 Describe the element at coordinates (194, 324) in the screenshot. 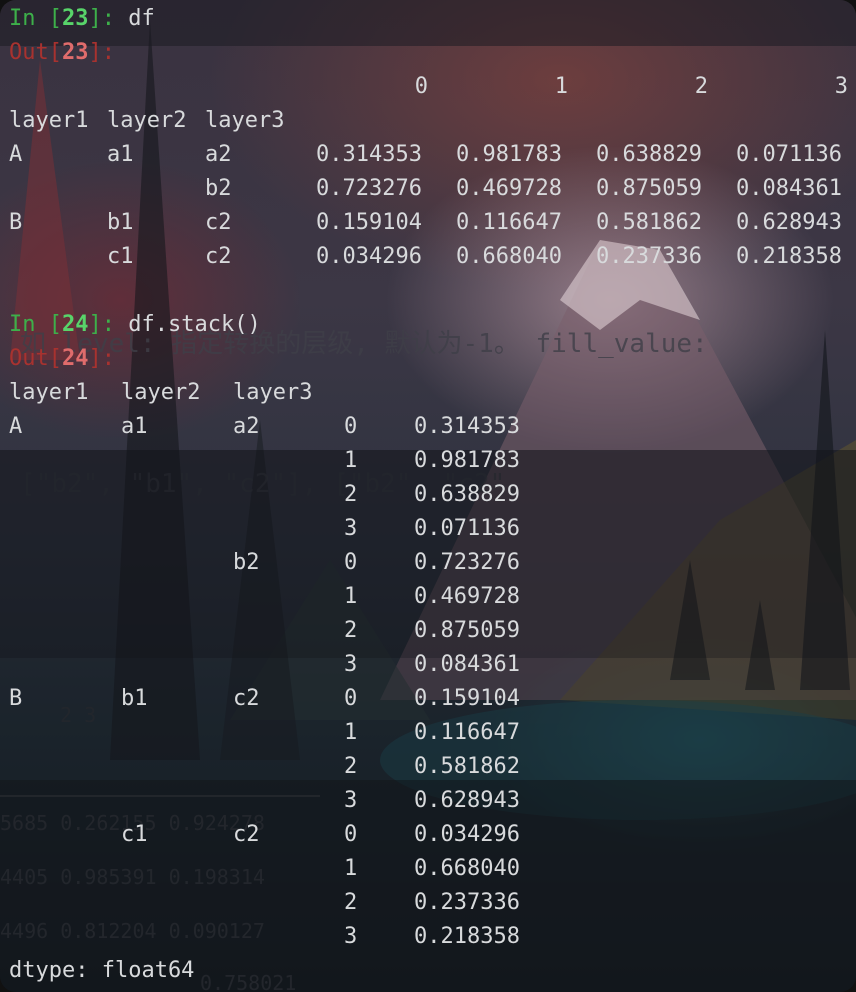

I see `input-code: df.stack()` at that location.